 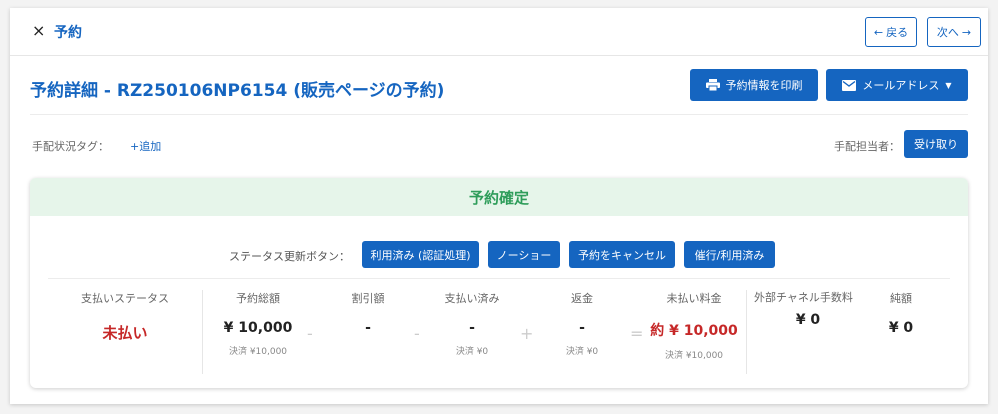 I want to click on receive-button: 受け取り, so click(x=936, y=144).